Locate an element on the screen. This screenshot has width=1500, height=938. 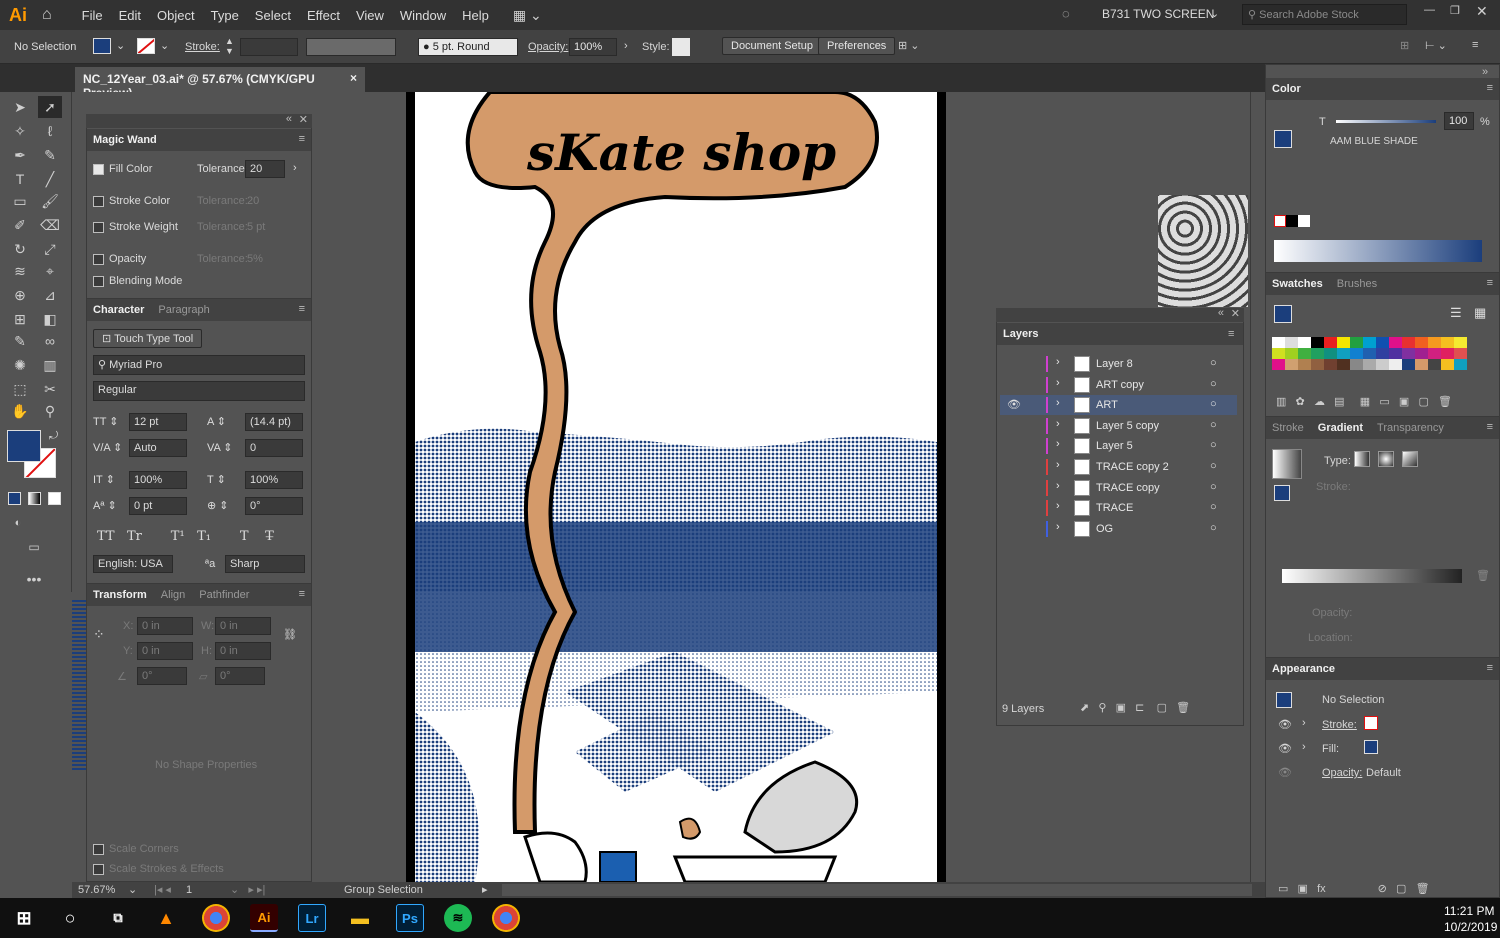
maximize-button: ❐ is located at coordinates (1455, 10).